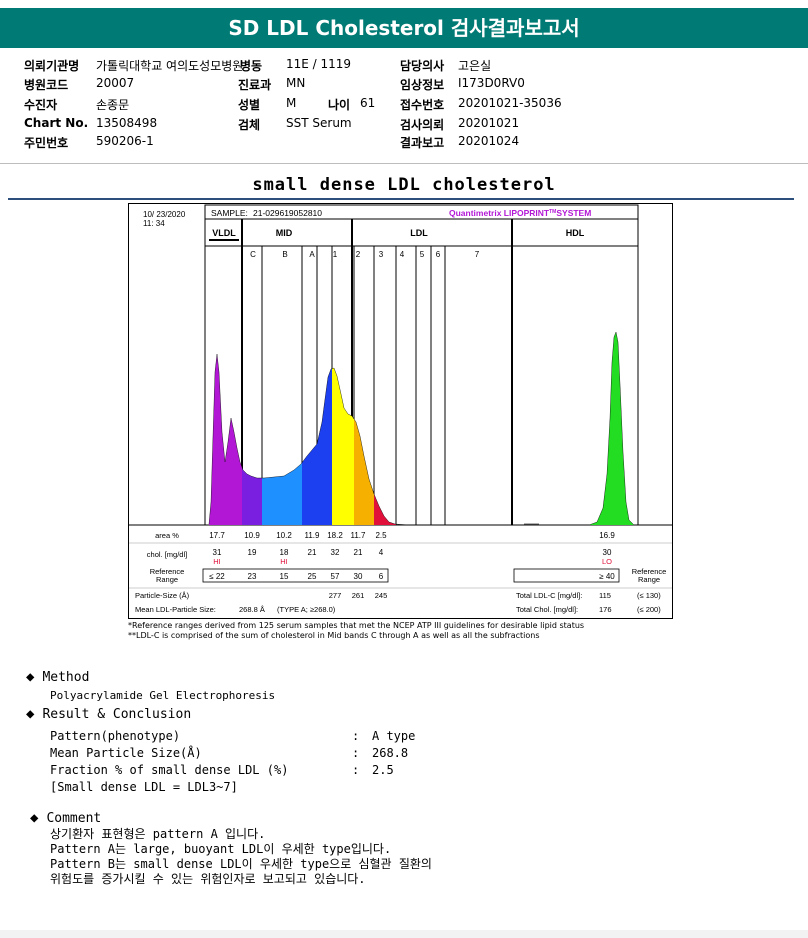 This screenshot has width=808, height=938. I want to click on doctor-label: 담당의사, so click(422, 66).